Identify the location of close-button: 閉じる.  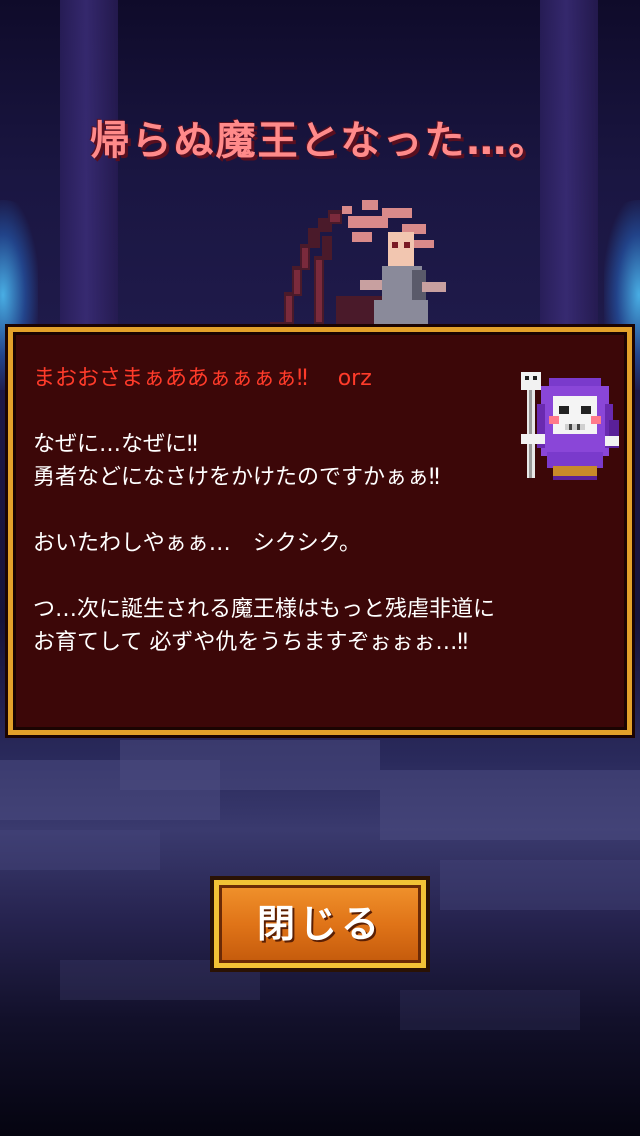
(320, 924).